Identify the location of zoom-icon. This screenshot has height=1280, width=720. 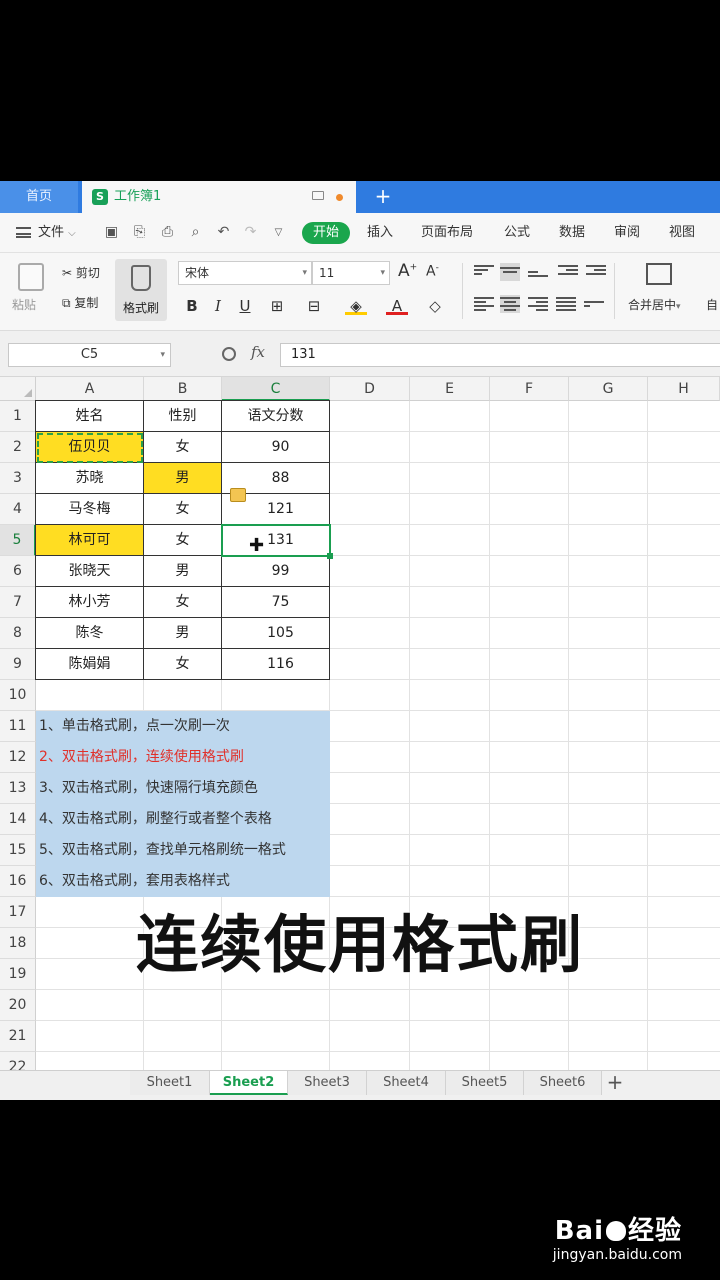
(229, 354).